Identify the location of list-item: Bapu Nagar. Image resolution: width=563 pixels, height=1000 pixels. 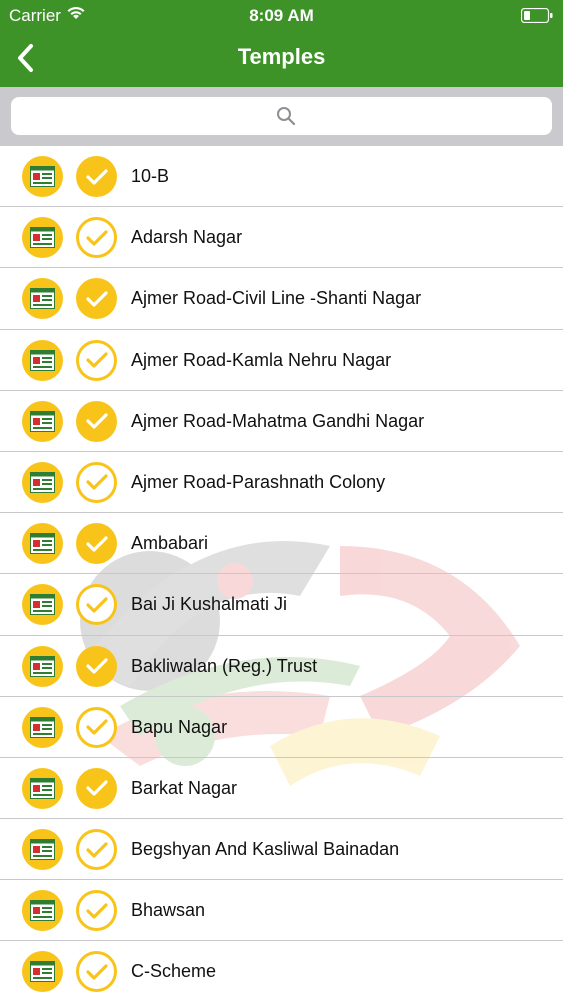
(281, 727).